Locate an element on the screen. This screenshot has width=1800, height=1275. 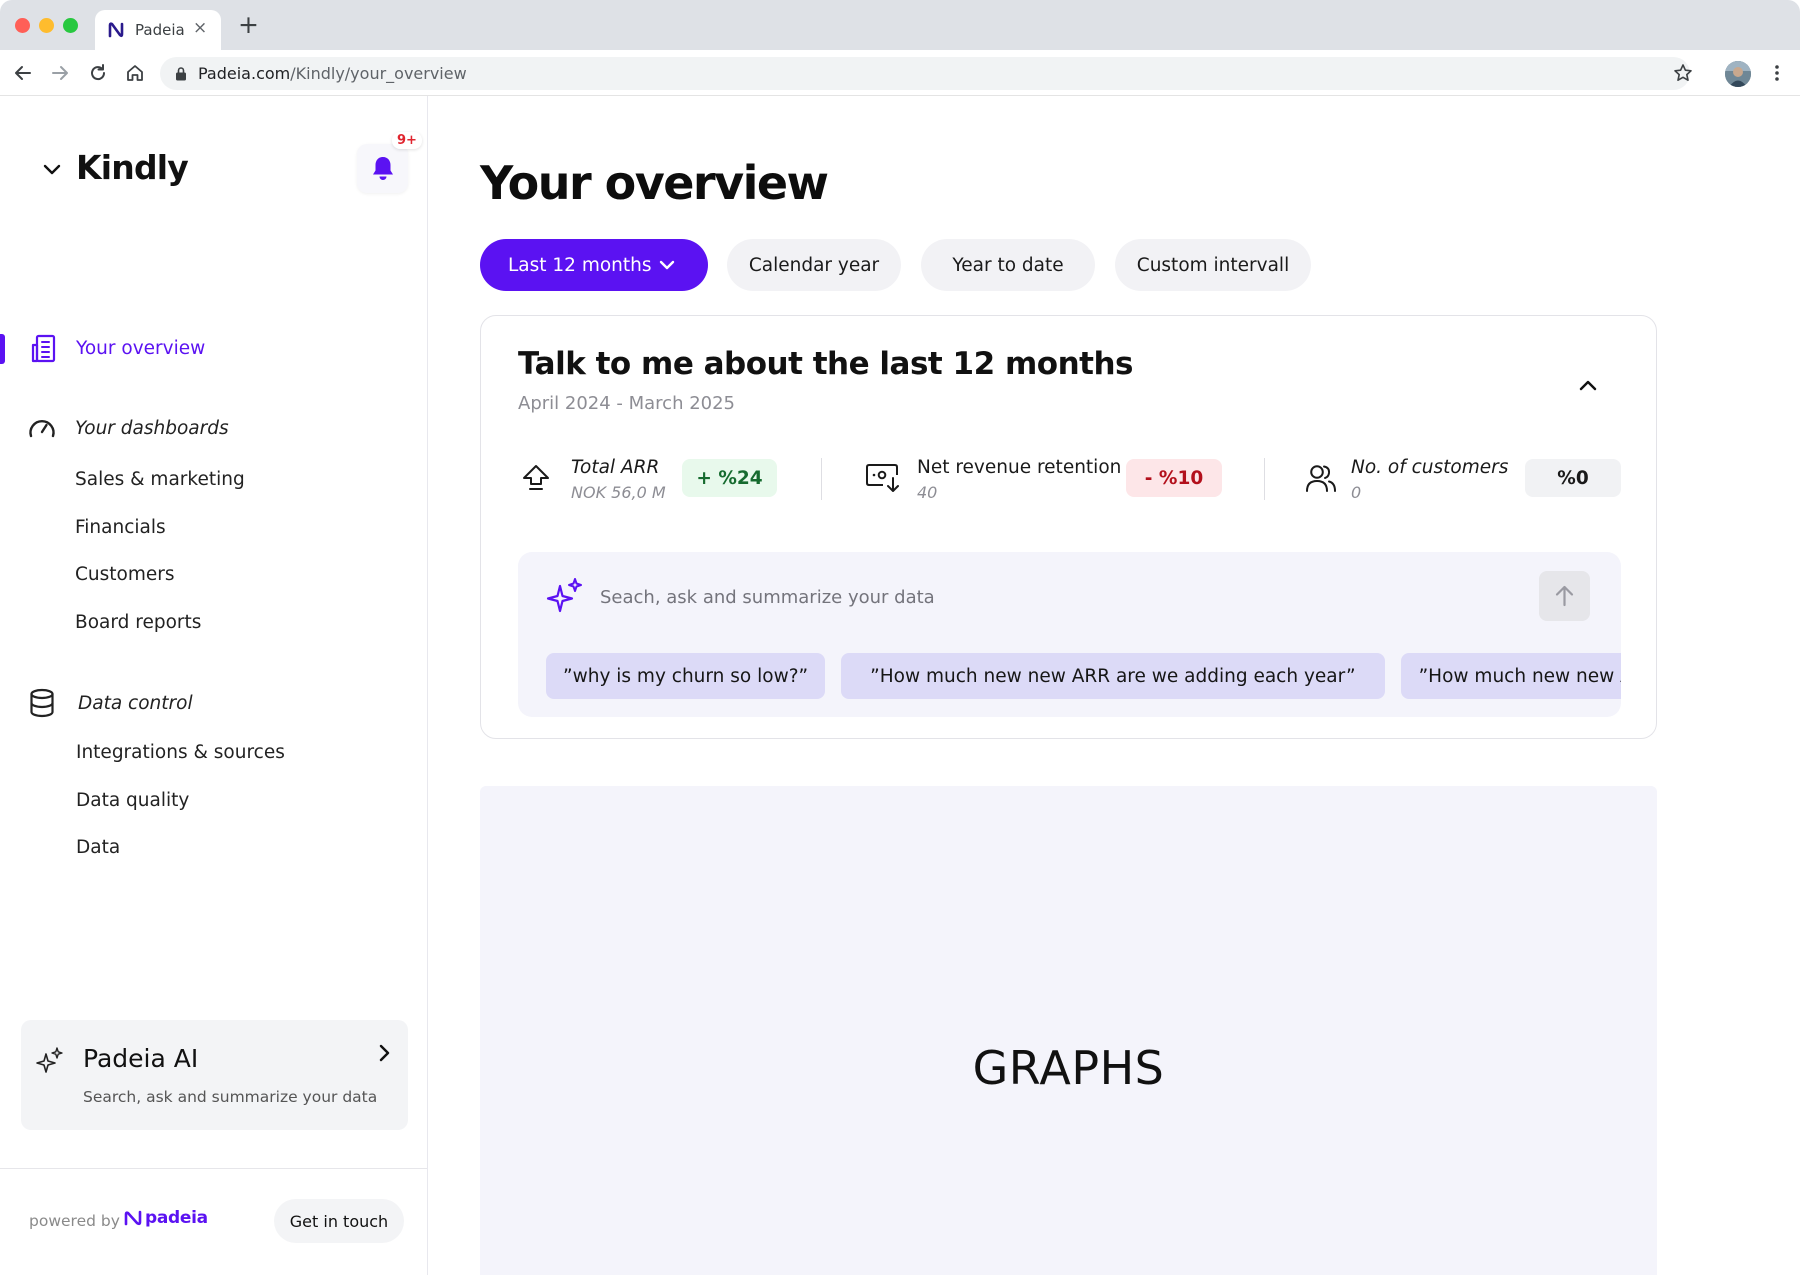
tab-title: Padeia is located at coordinates (160, 30).